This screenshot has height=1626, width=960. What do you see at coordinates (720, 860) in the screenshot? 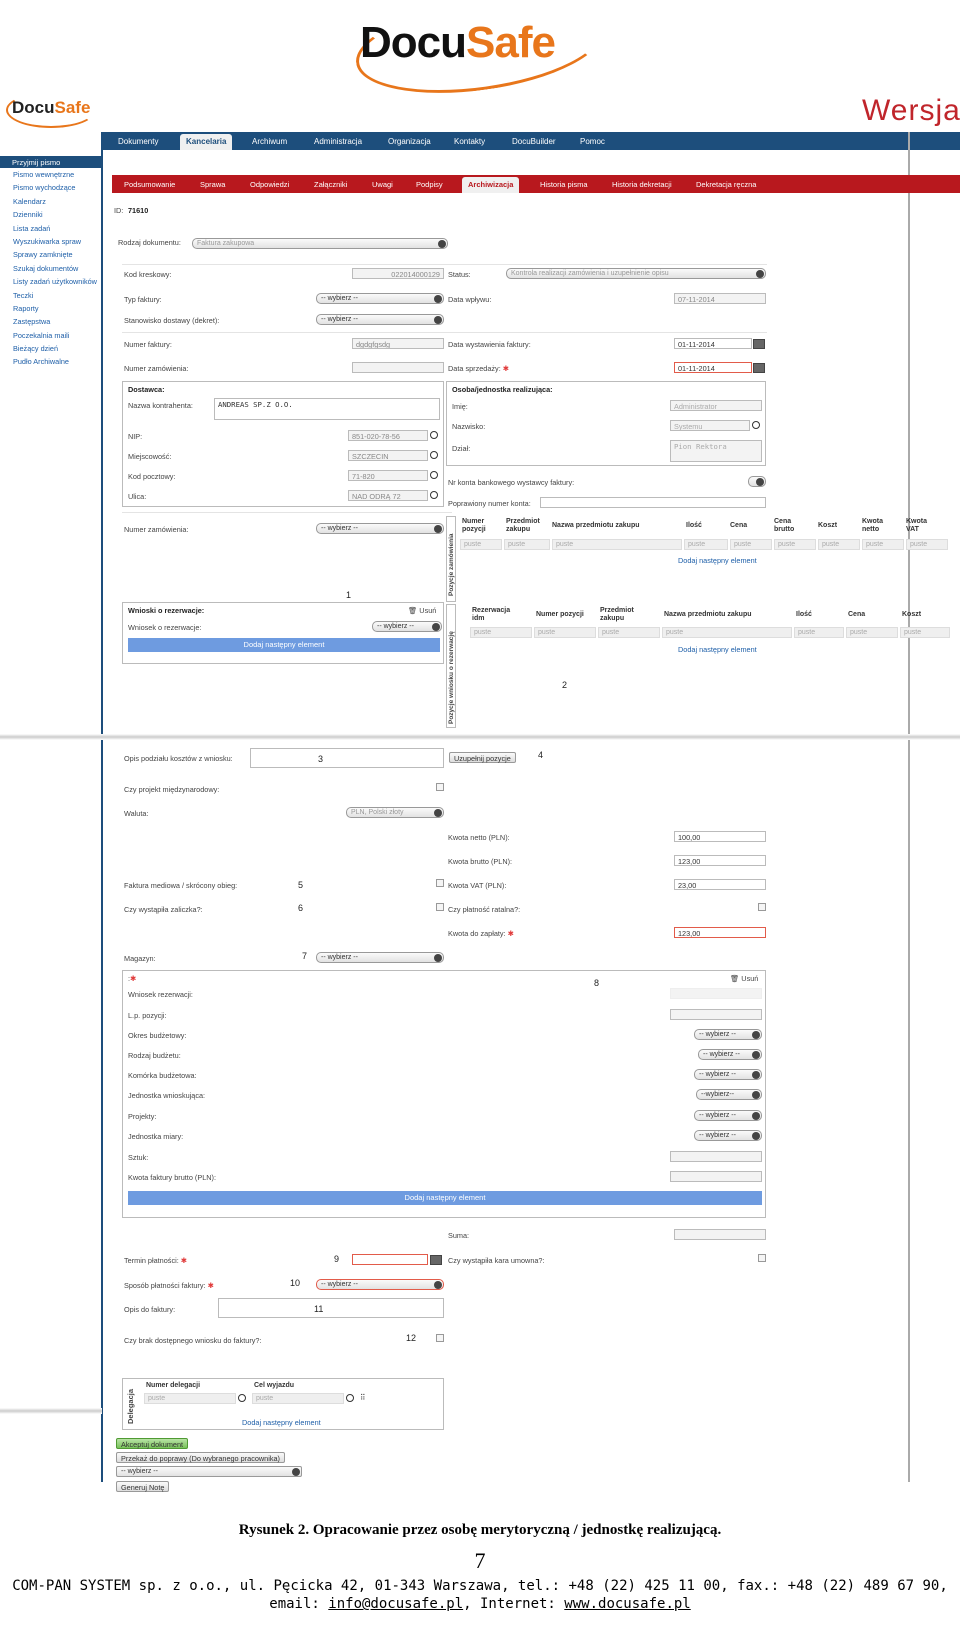
I see `brutto-input: 123,00` at bounding box center [720, 860].